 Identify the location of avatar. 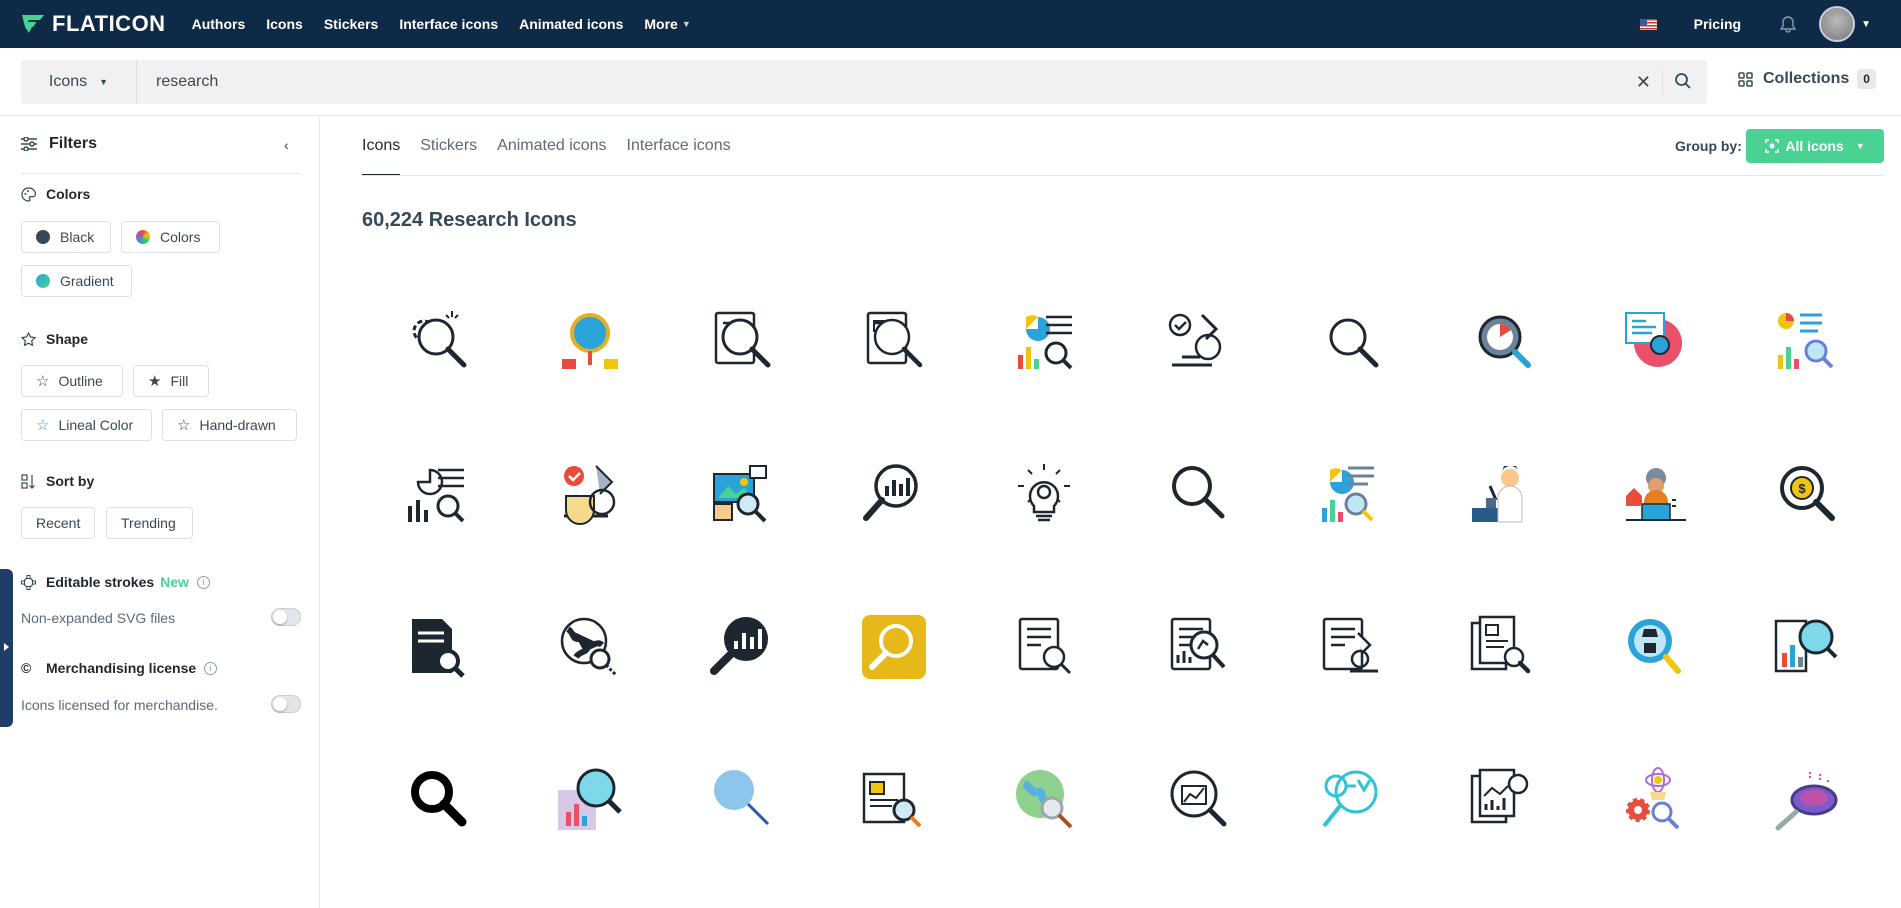
(1837, 24).